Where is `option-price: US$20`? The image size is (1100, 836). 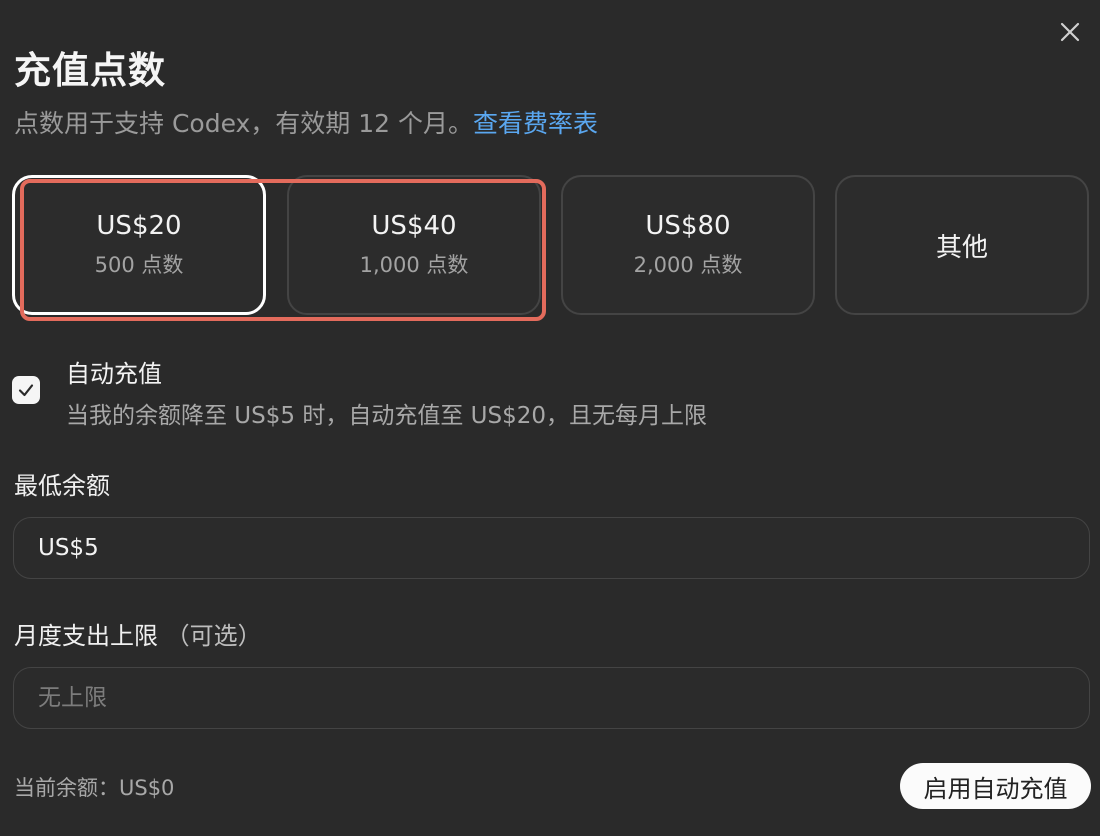 option-price: US$20 is located at coordinates (139, 226).